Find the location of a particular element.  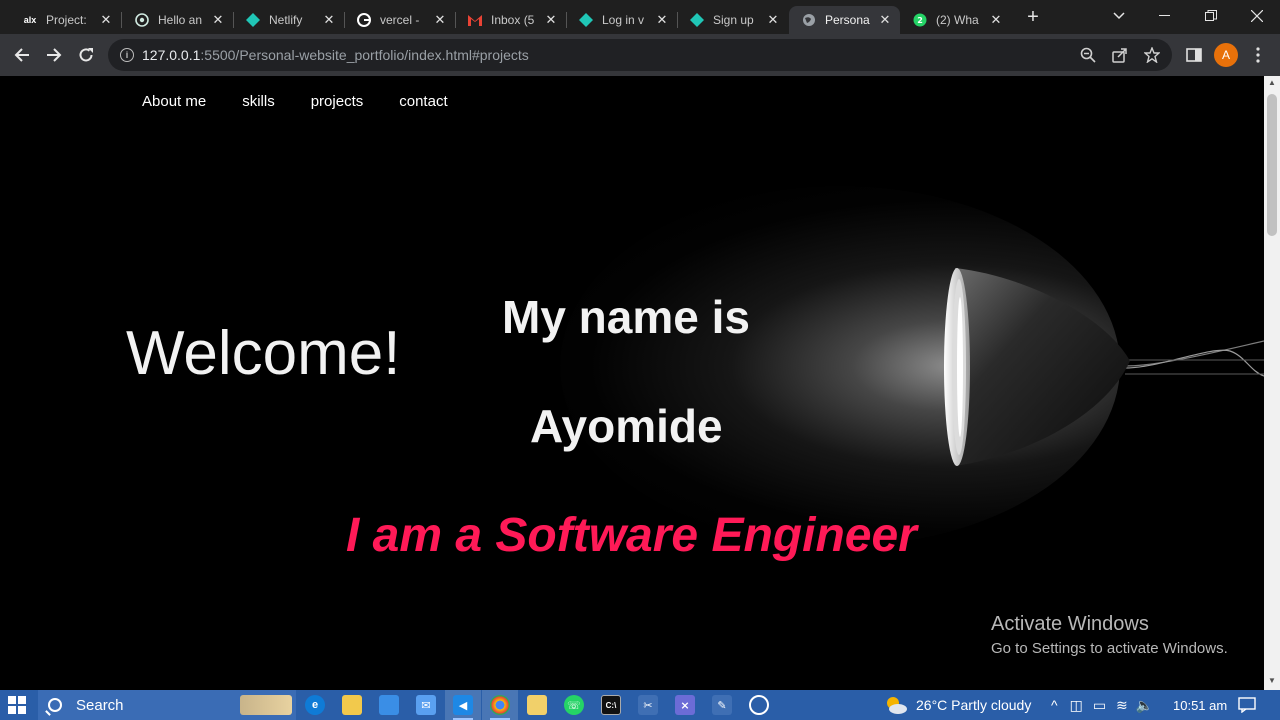

tab-title: Netlify is located at coordinates (286, 20).